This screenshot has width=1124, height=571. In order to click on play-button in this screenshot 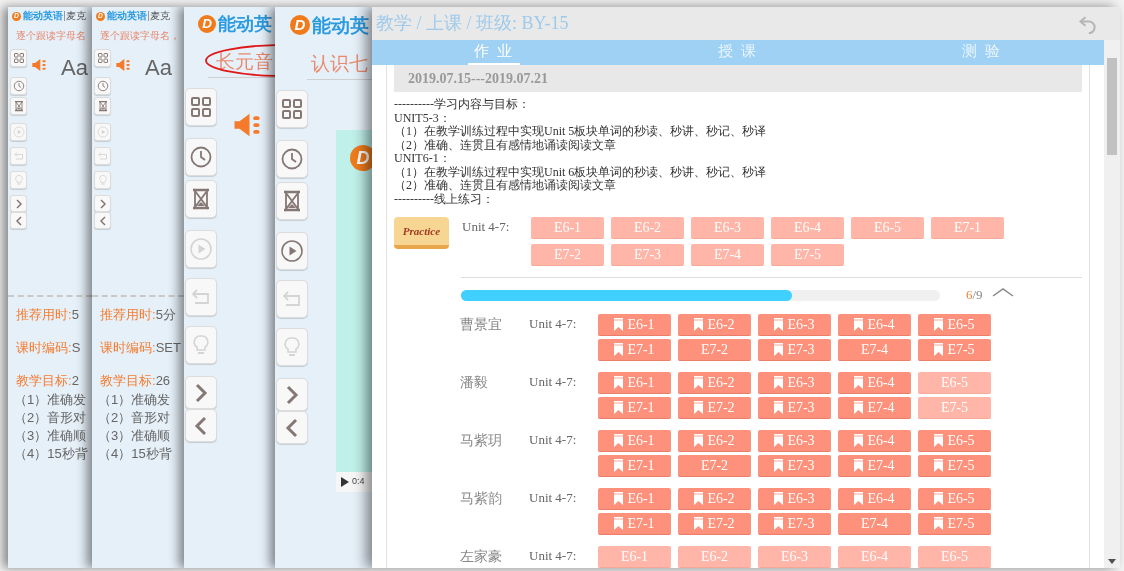, I will do `click(292, 251)`.